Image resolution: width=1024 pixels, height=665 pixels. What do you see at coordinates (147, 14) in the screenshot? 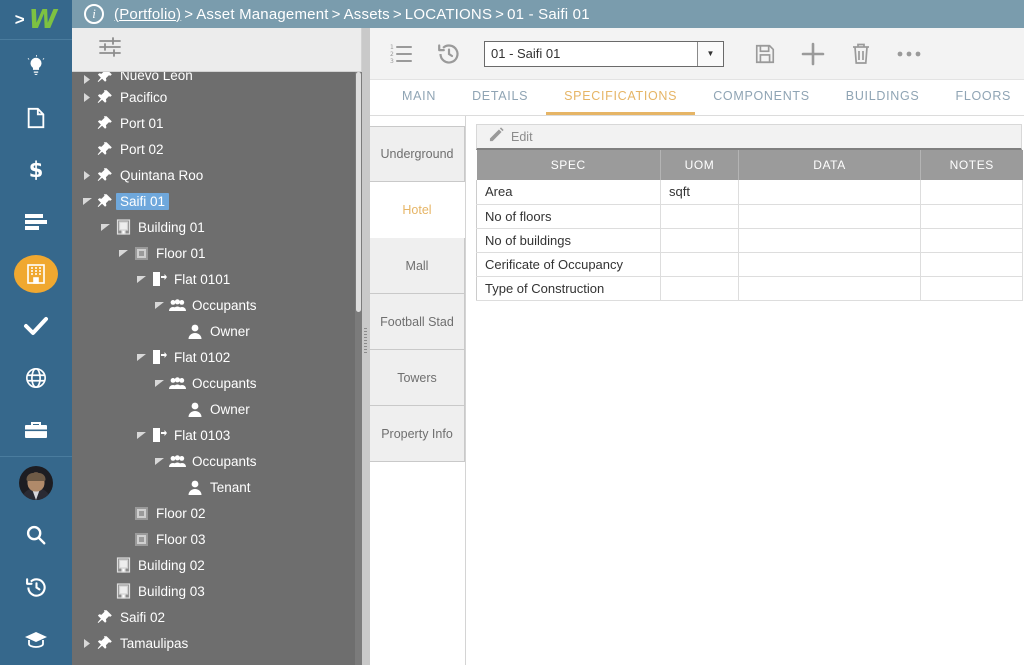
I see `breadcrumb-item-portfolio: (Portfolio)` at bounding box center [147, 14].